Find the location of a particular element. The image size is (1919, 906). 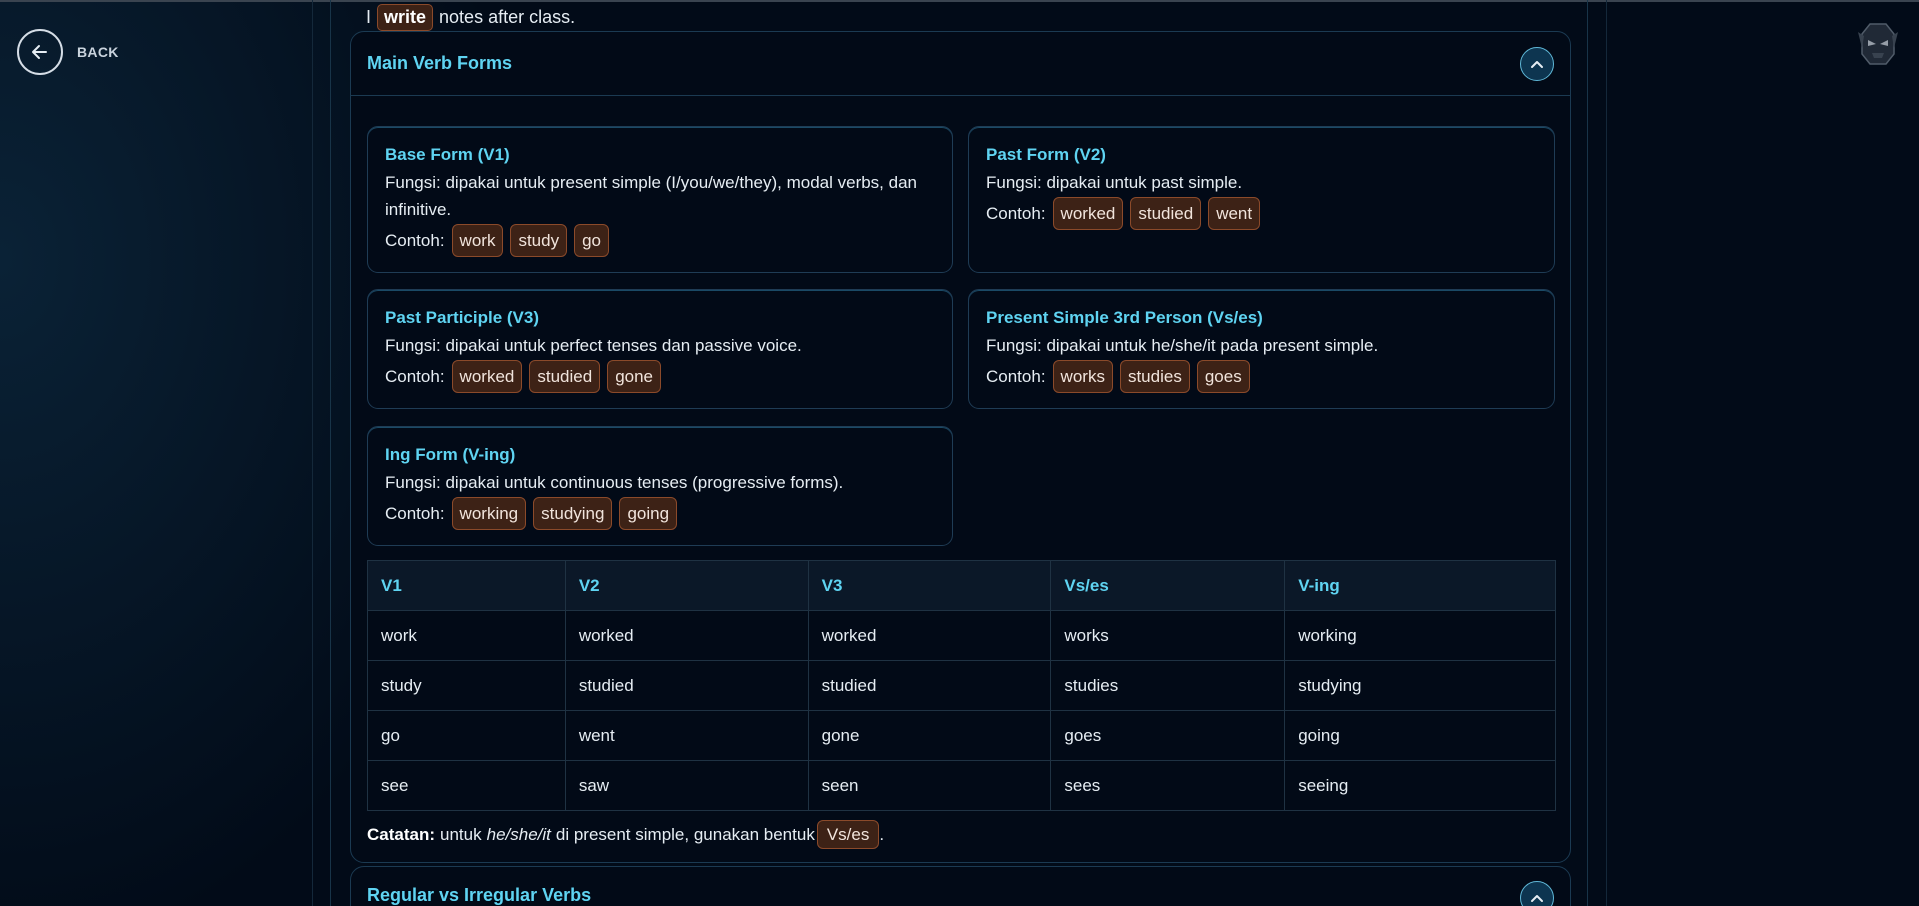

example-chip: working is located at coordinates (489, 513).